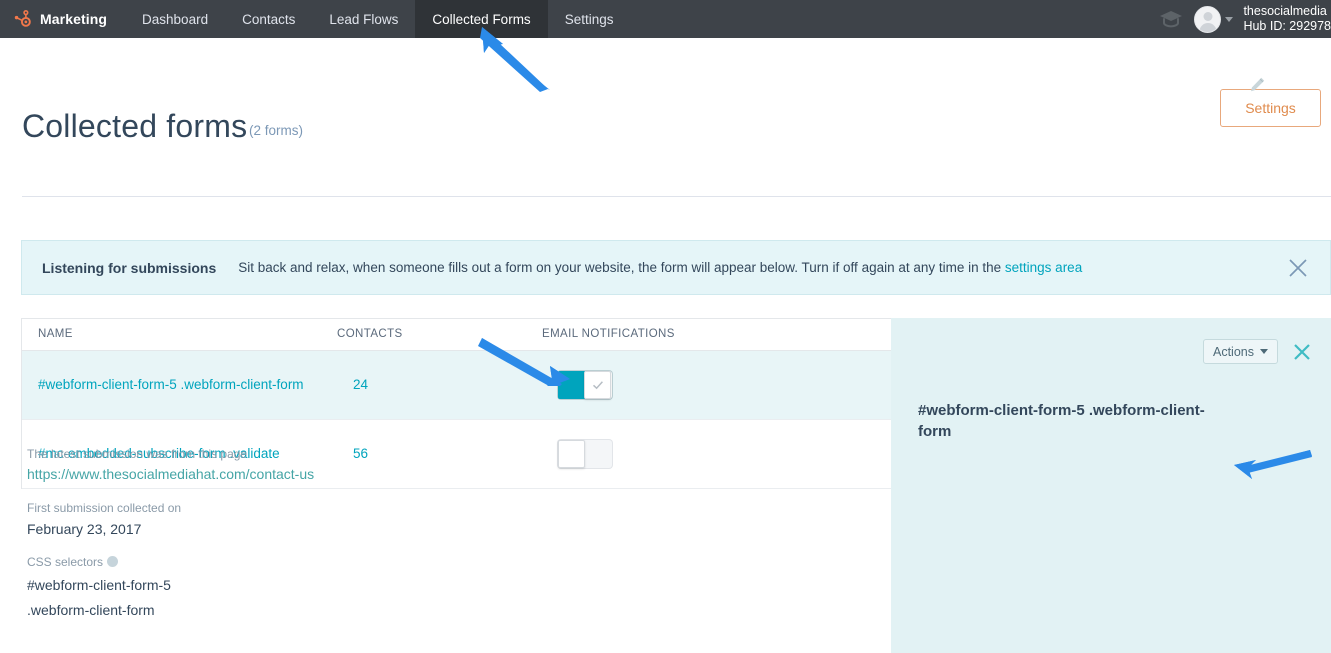 The image size is (1331, 653). I want to click on settings-area-link: settings area, so click(1043, 267).